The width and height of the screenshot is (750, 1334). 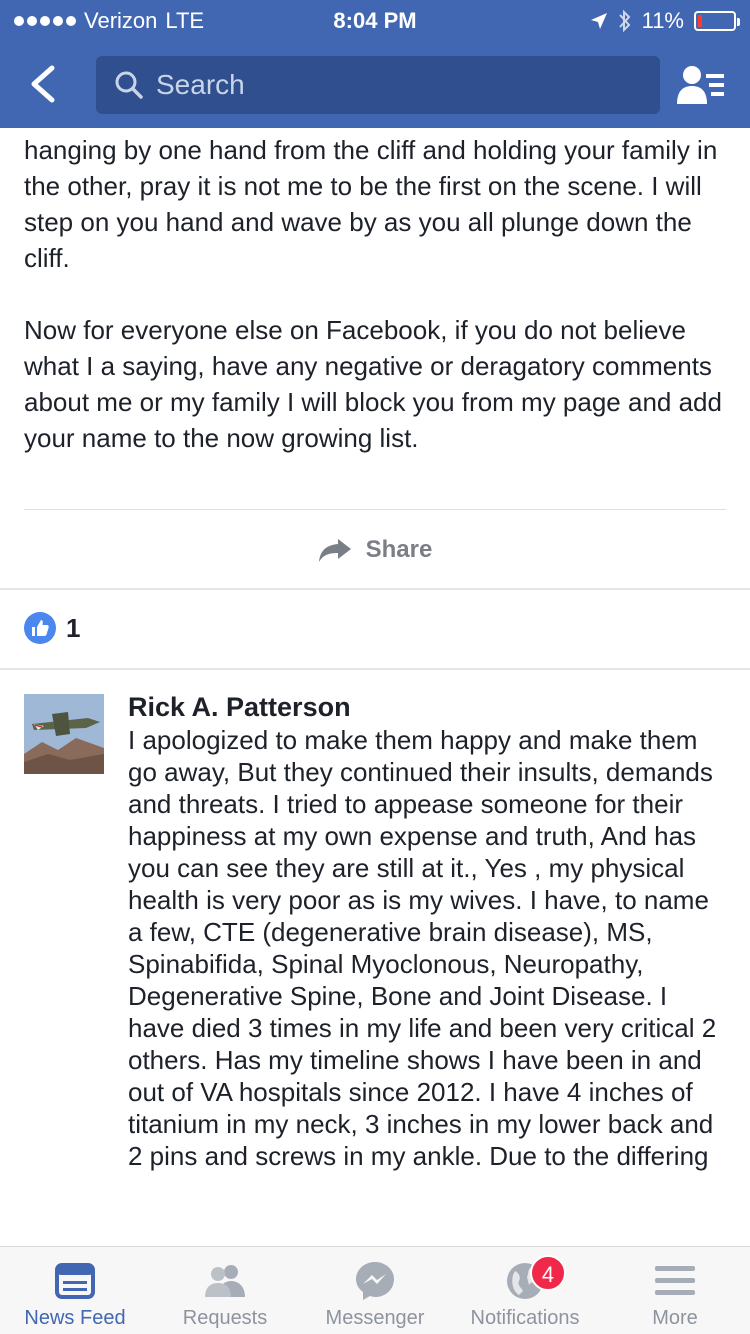 What do you see at coordinates (525, 1290) in the screenshot?
I see `tab-notifications: 4 Notifications` at bounding box center [525, 1290].